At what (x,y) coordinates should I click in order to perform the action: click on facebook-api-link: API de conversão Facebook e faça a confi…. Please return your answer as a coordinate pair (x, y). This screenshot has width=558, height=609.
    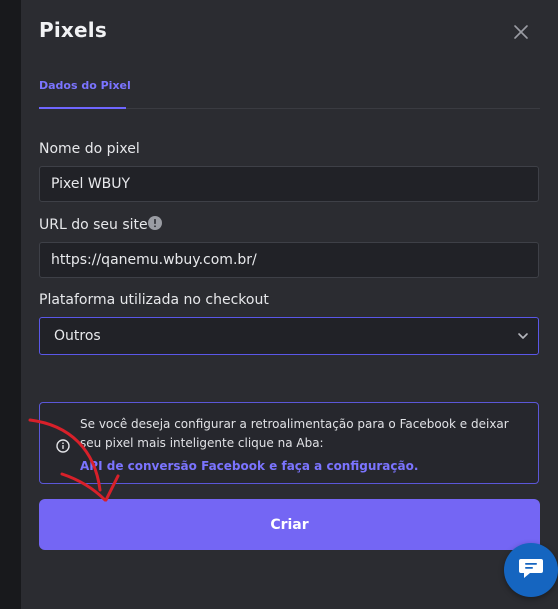
    Looking at the image, I should click on (249, 466).